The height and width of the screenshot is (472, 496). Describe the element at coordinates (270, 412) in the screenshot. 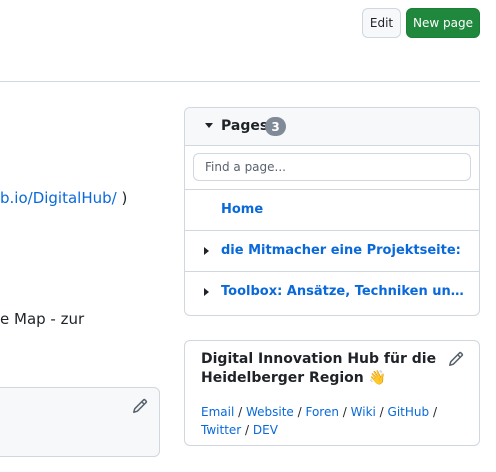

I see `sidebar-link-website: Website` at that location.